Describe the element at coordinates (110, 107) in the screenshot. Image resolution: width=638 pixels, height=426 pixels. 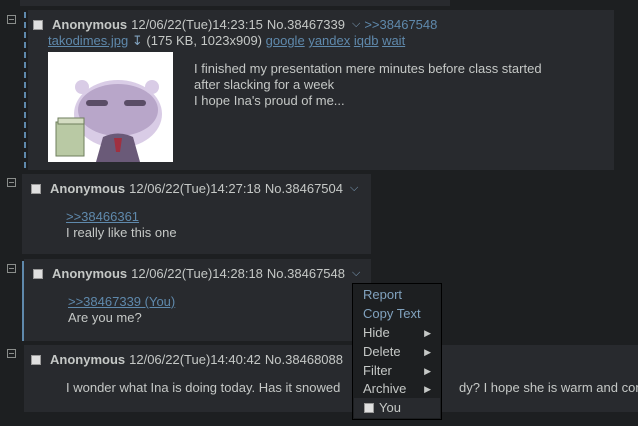
I see `post-thumbnail-image` at that location.